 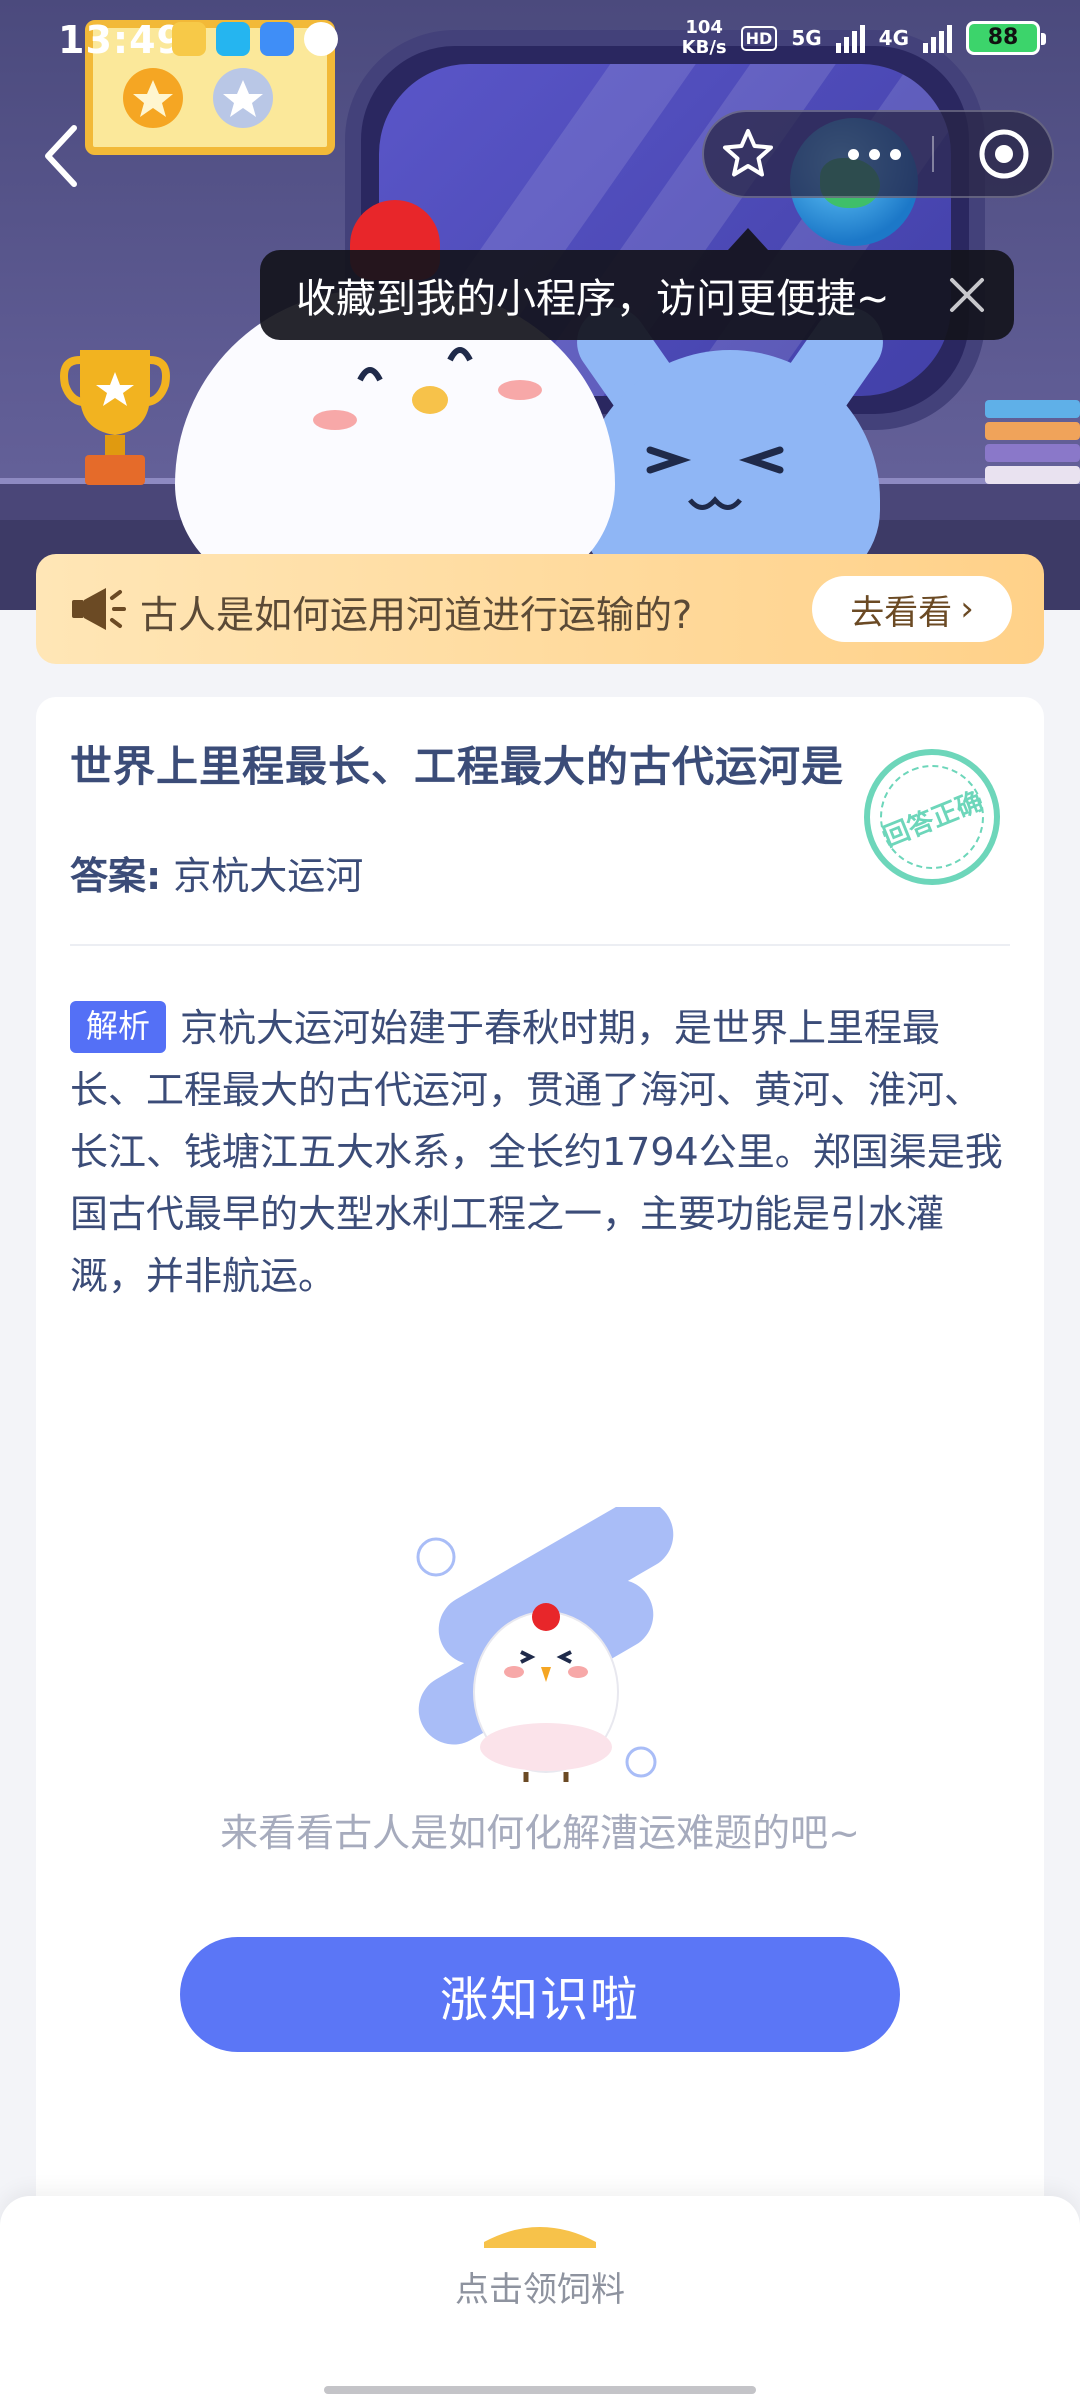 I want to click on target-icon, so click(x=1004, y=154).